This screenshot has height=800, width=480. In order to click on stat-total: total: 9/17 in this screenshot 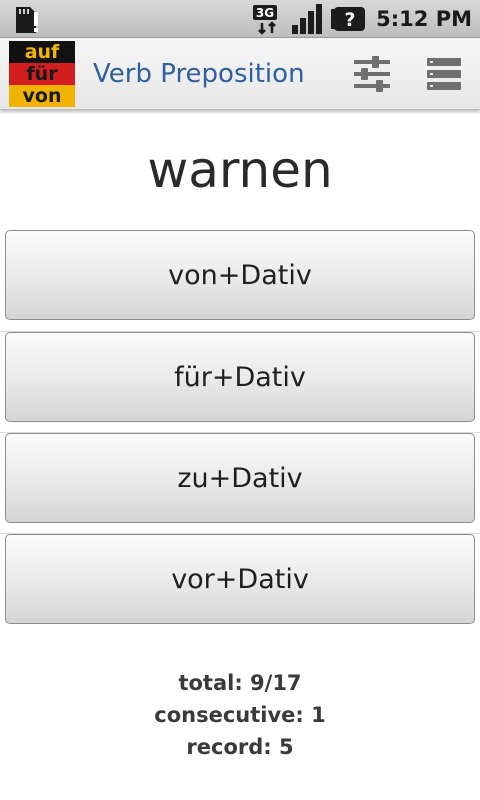, I will do `click(240, 683)`.